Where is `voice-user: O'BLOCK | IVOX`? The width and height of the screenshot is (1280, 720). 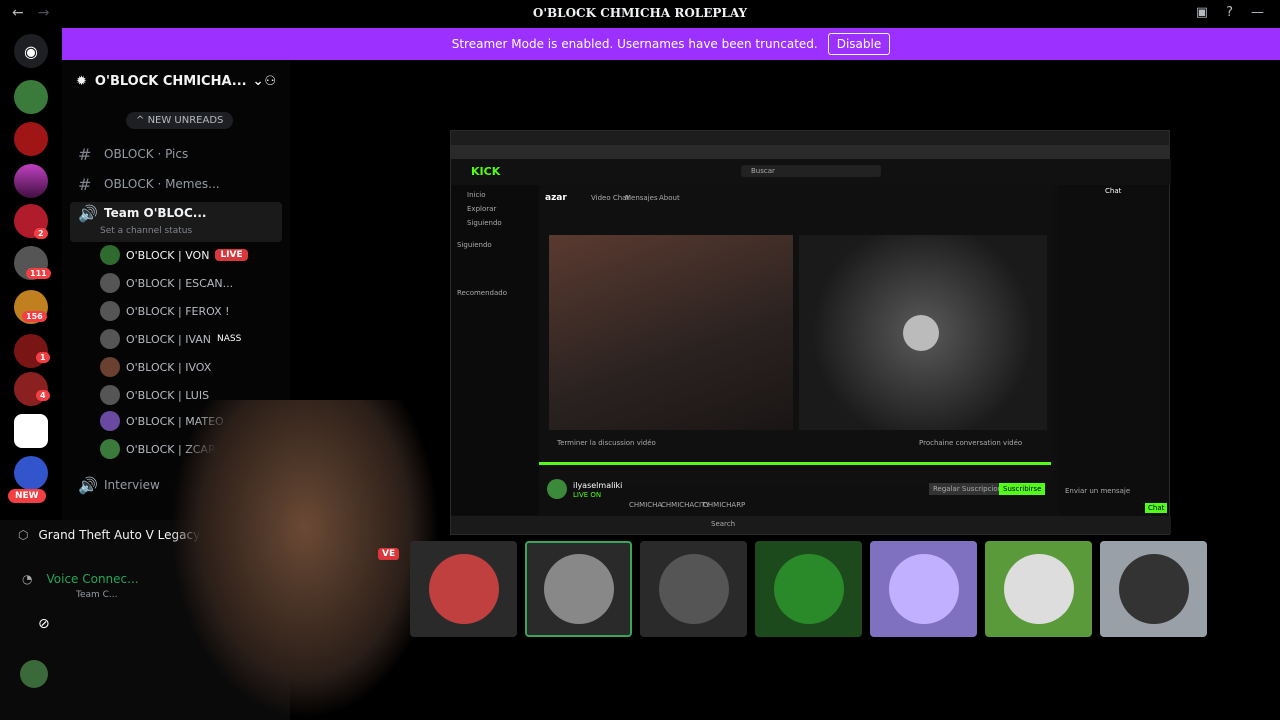 voice-user: O'BLOCK | IVOX is located at coordinates (155, 367).